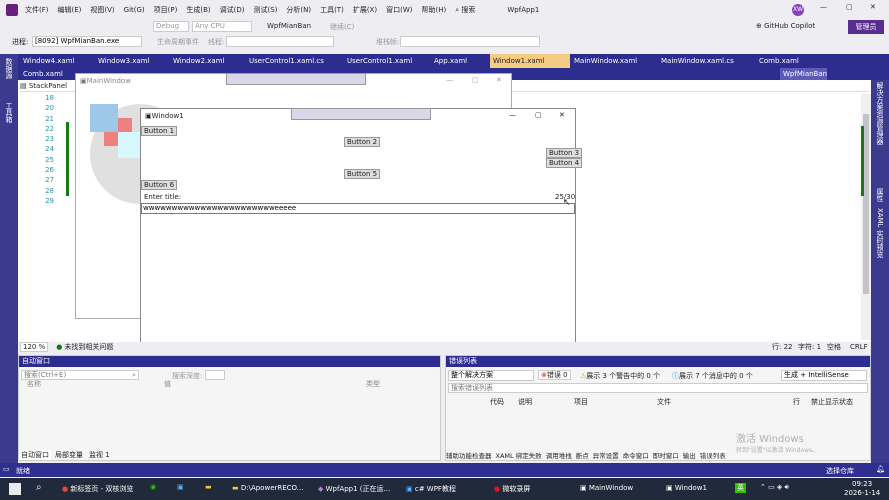  Describe the element at coordinates (658, 388) in the screenshot. I see `error-search: 搜索错误列表` at that location.